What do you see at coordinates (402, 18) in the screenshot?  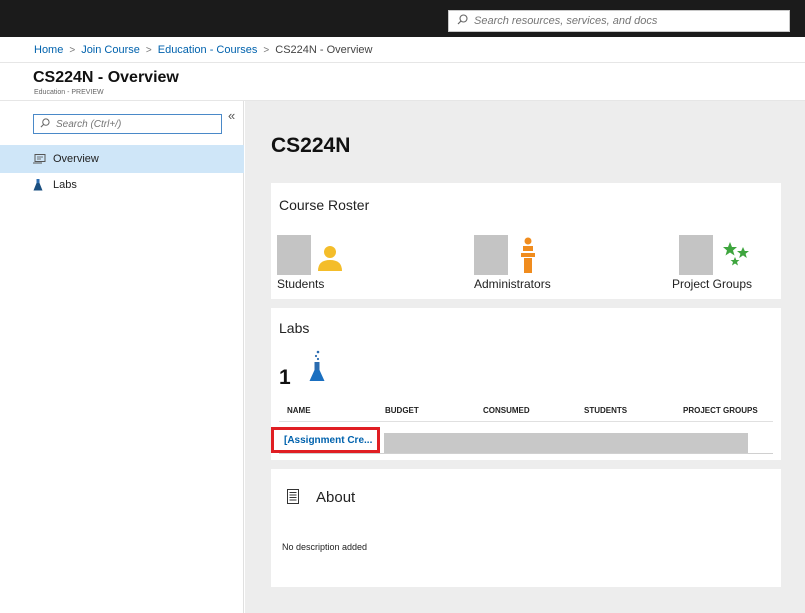 I see `top-bar` at bounding box center [402, 18].